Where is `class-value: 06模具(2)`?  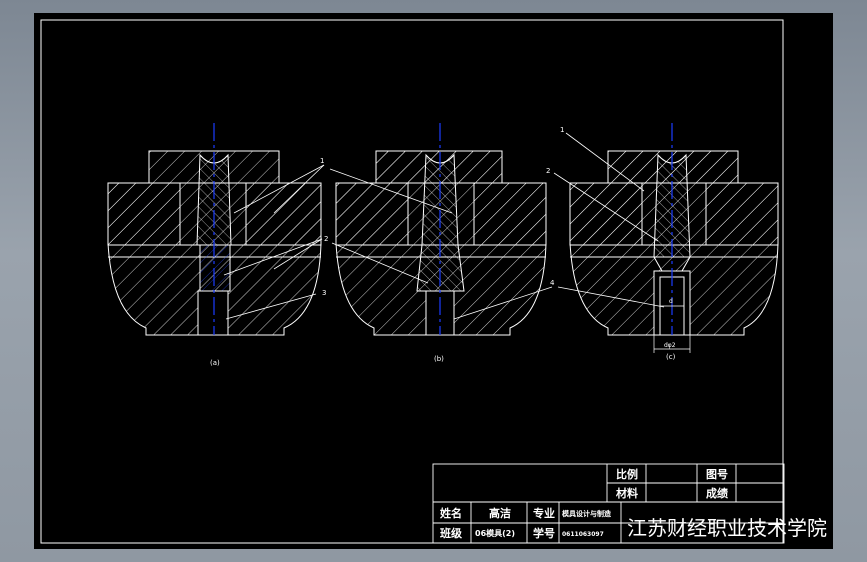
class-value: 06模具(2) is located at coordinates (495, 533).